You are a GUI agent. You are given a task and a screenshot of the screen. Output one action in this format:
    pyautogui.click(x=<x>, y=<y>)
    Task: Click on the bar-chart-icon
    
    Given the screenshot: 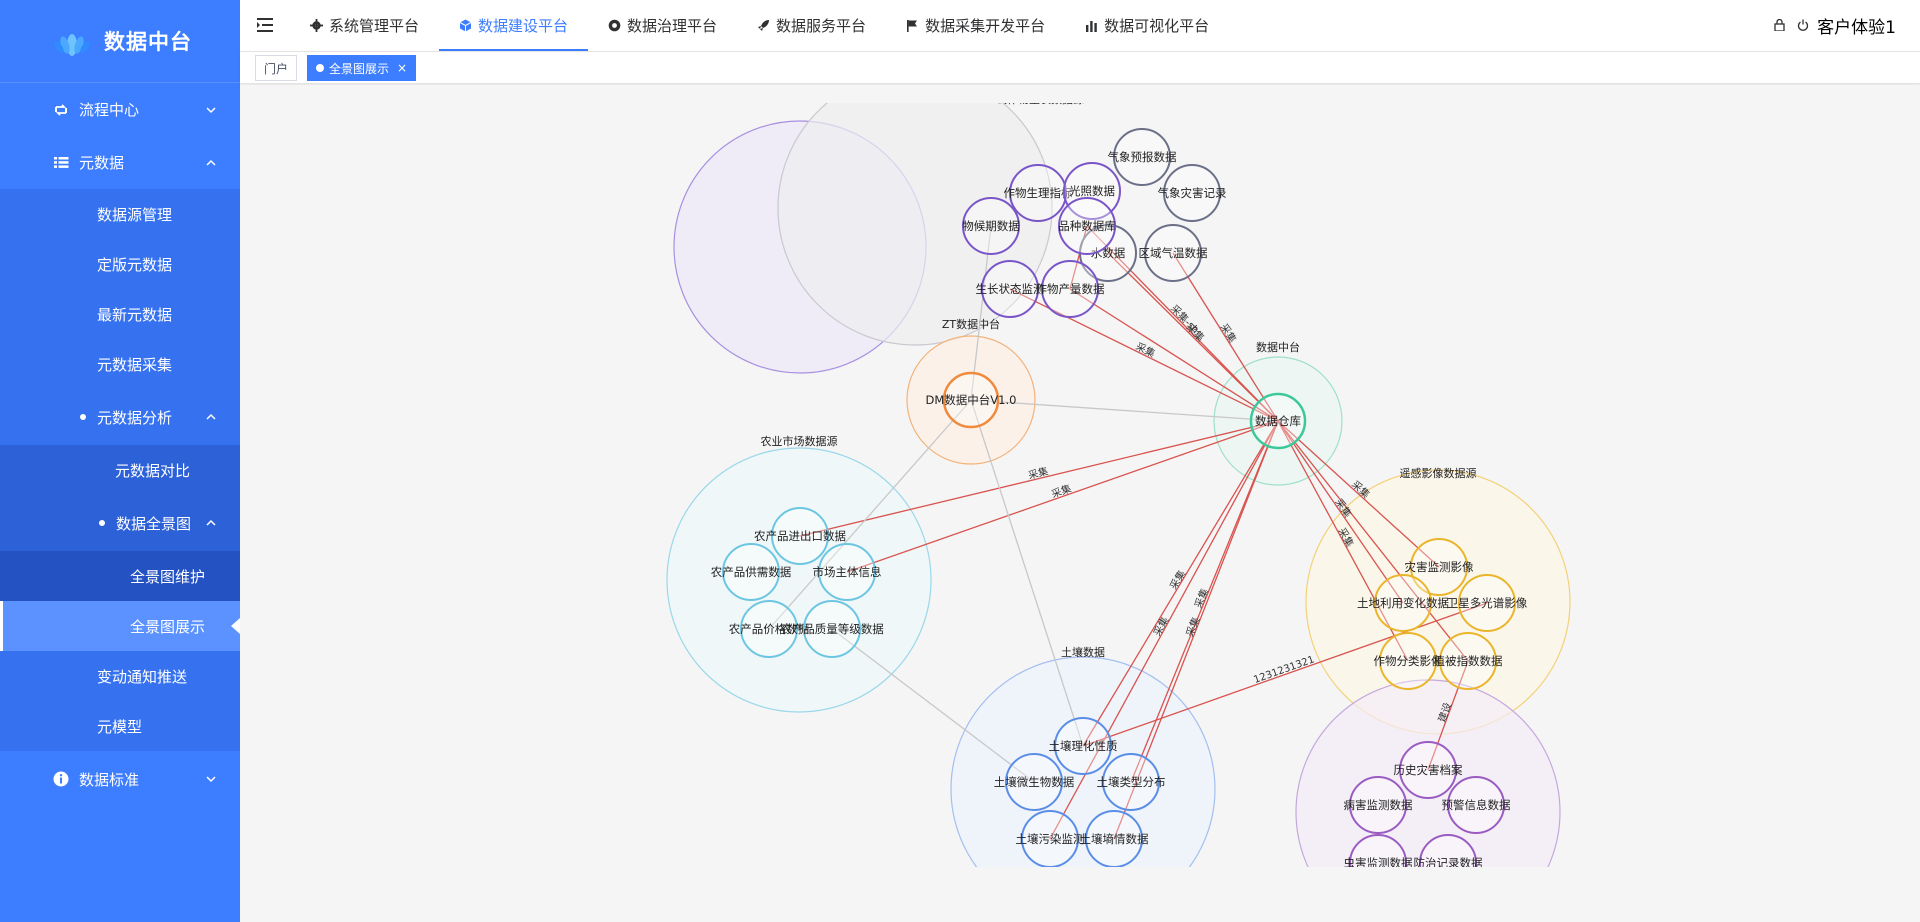 What is the action you would take?
    pyautogui.click(x=1091, y=26)
    